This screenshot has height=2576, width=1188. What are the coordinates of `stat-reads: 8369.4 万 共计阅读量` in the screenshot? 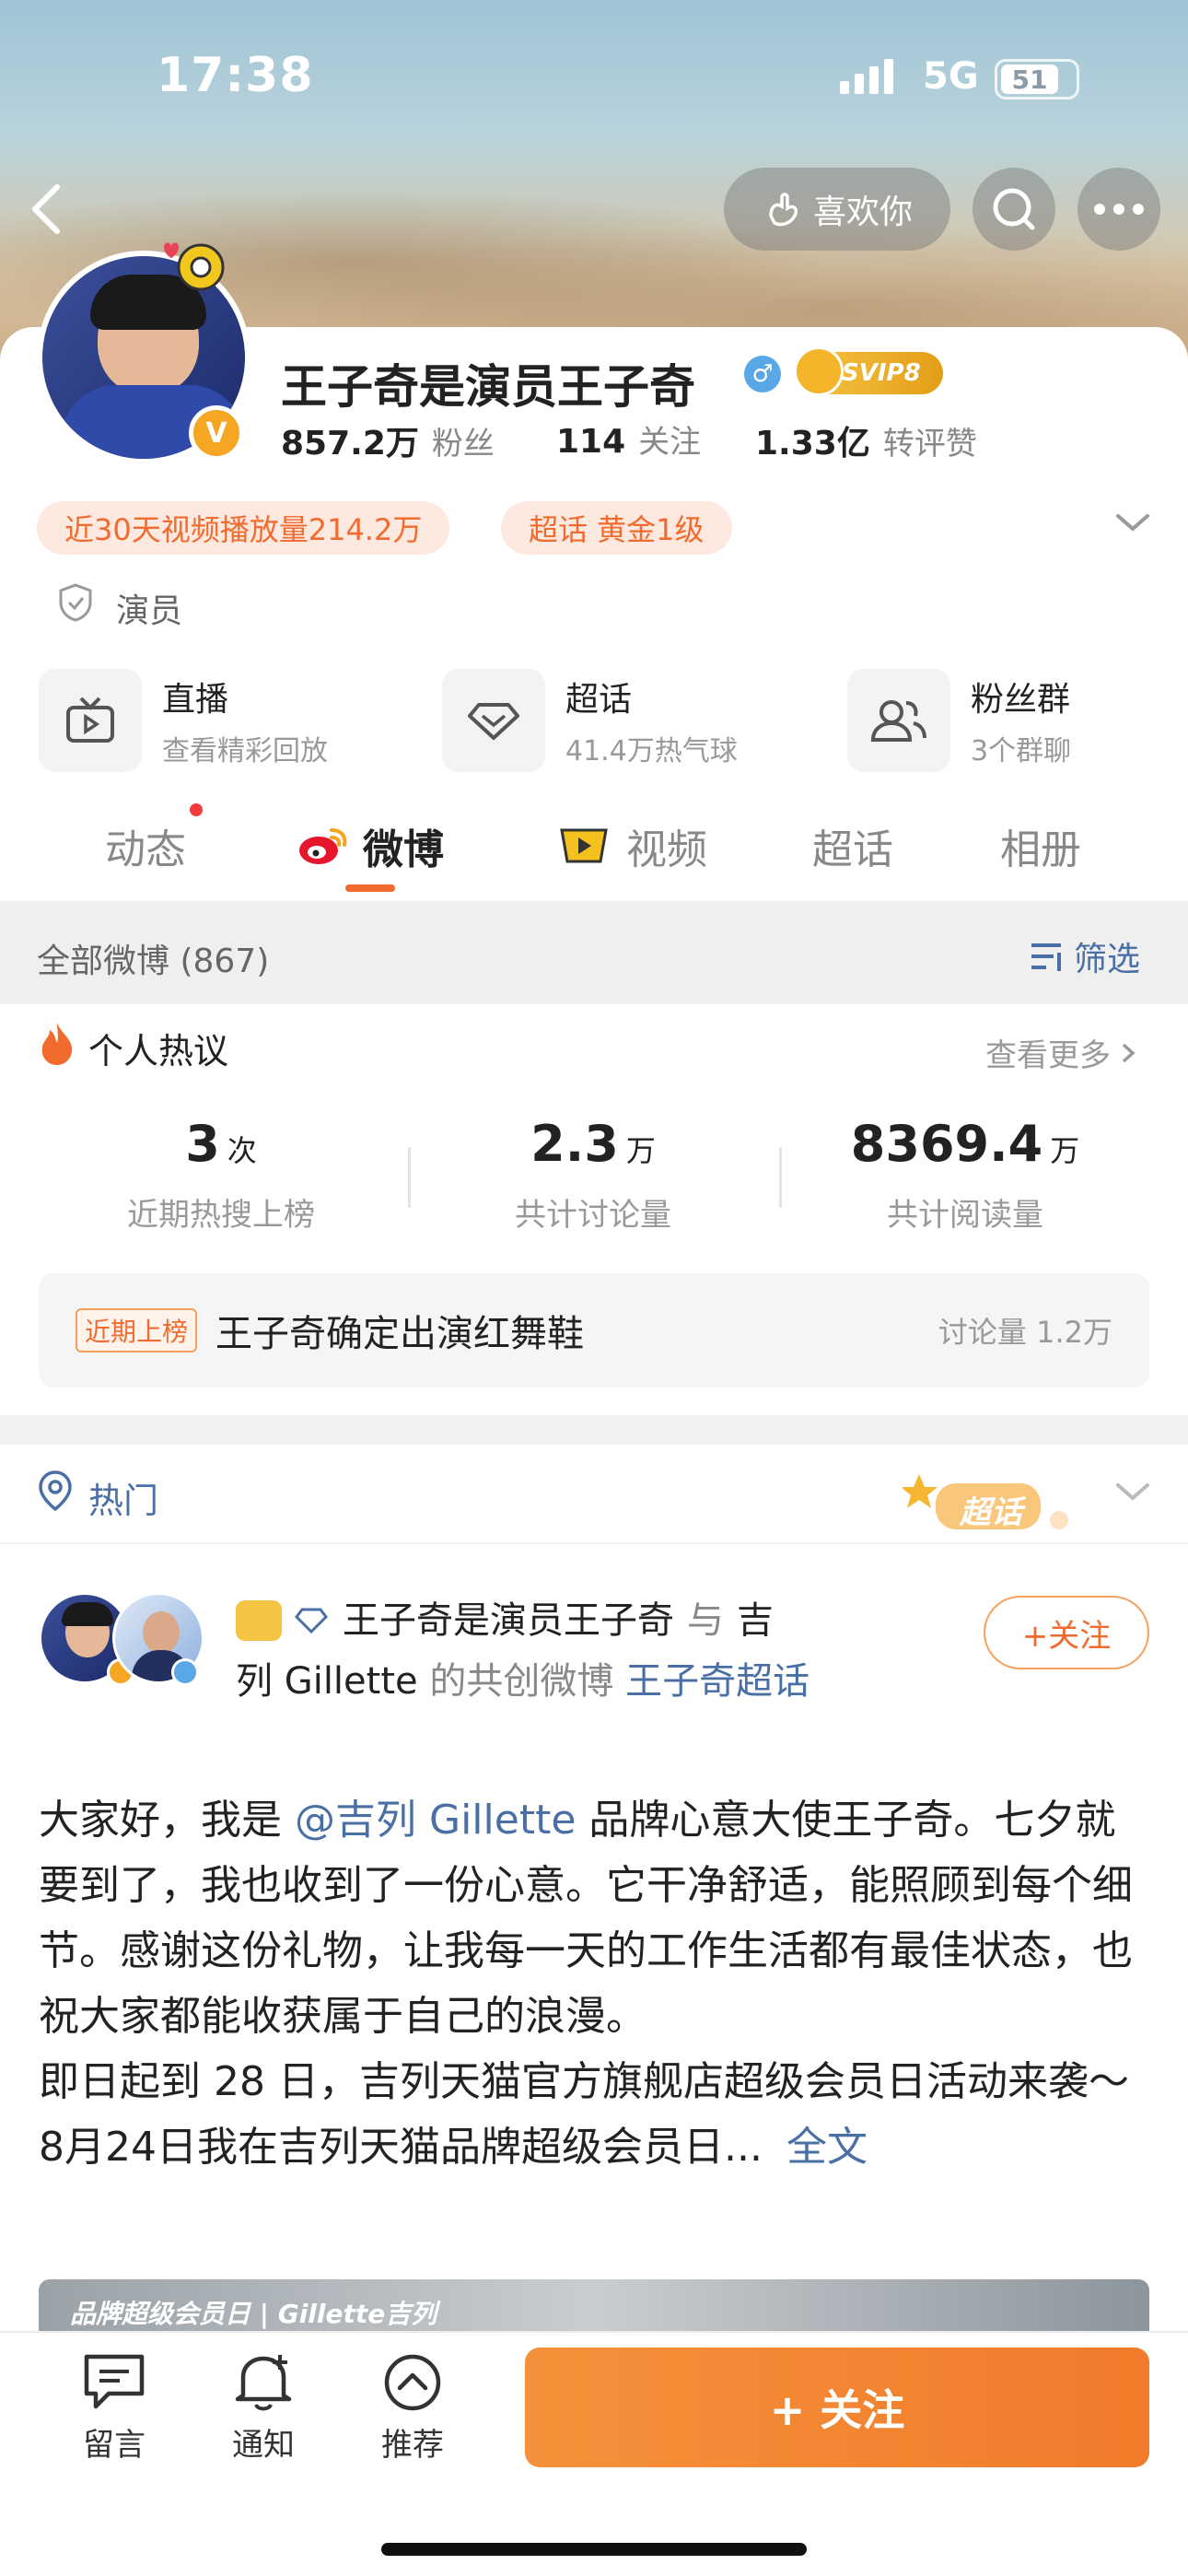 It's located at (965, 1175).